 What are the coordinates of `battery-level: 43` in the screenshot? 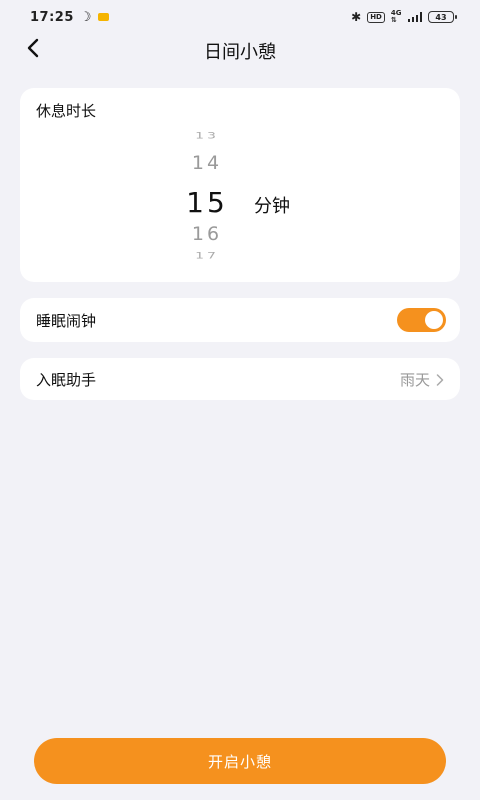 It's located at (441, 17).